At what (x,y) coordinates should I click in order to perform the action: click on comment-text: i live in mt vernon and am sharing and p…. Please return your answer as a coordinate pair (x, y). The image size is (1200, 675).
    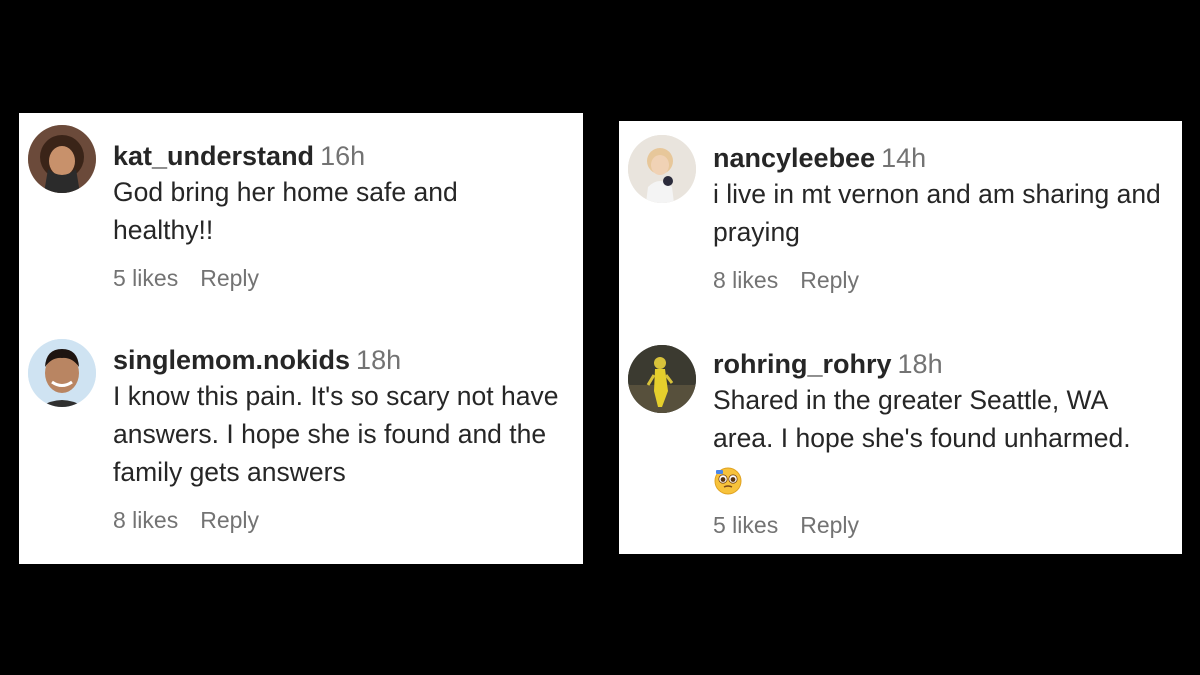
    Looking at the image, I should click on (937, 213).